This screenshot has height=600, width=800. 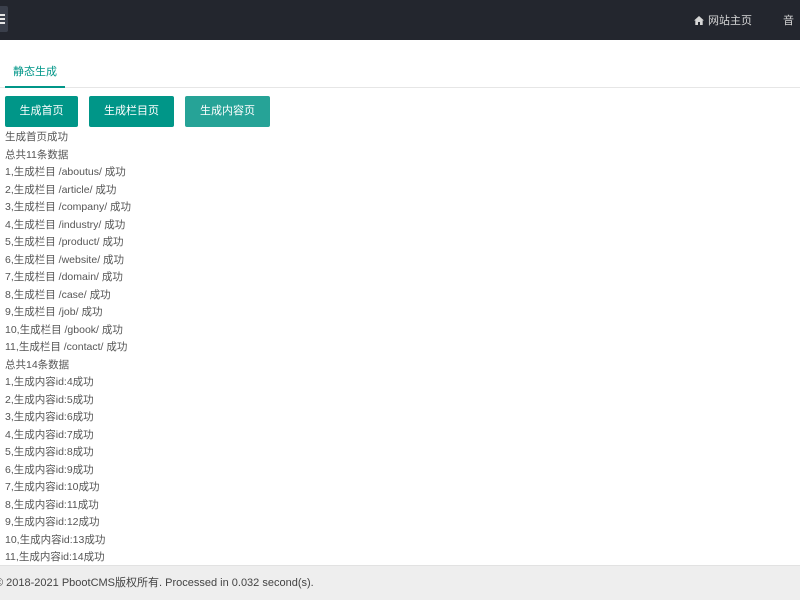 I want to click on log-line: 7,生成内容id:10成功, so click(x=52, y=487).